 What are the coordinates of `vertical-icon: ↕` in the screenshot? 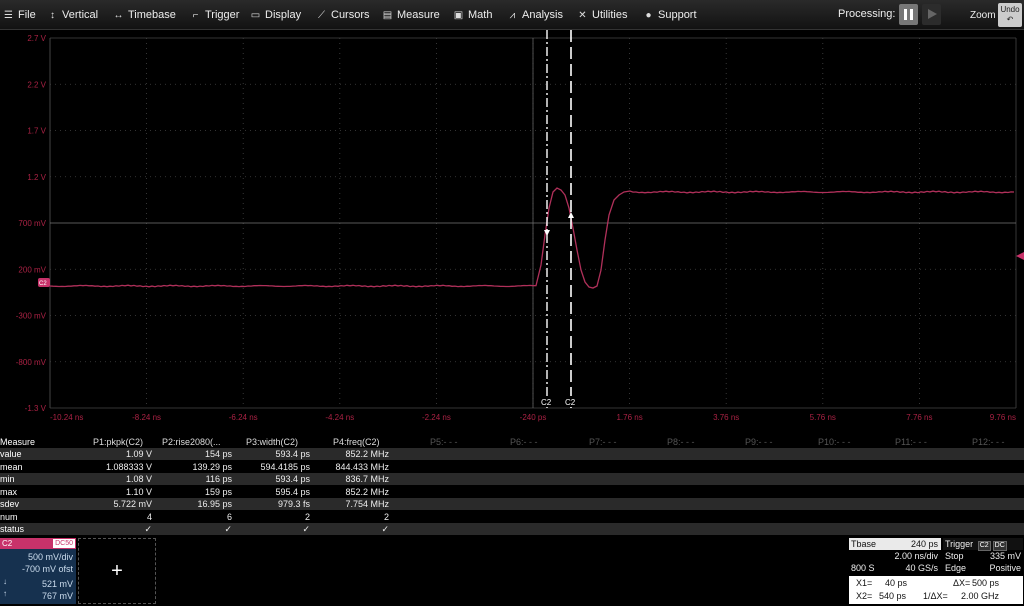 It's located at (52, 15).